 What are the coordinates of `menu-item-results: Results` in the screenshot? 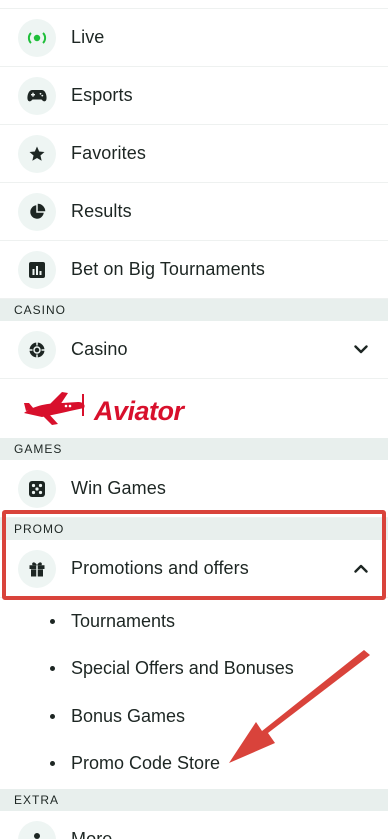 It's located at (194, 212).